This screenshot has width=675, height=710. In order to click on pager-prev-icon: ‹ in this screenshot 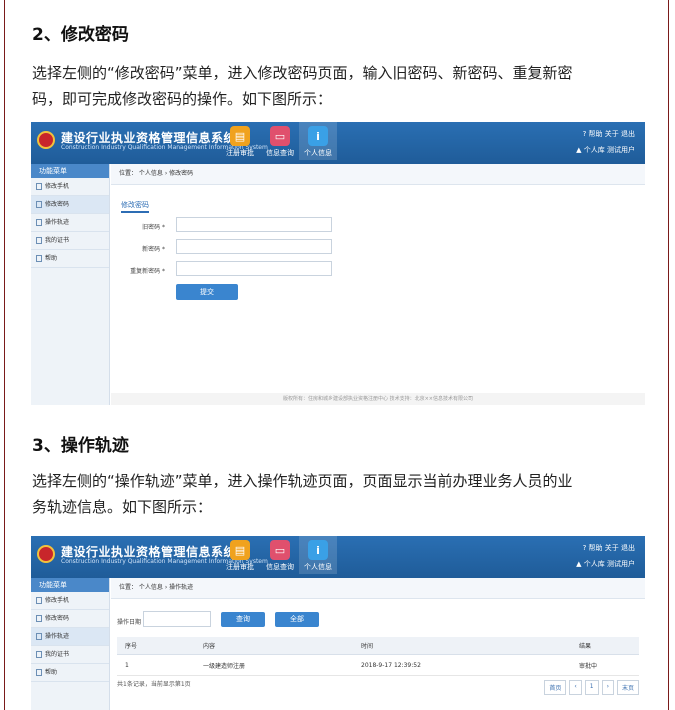, I will do `click(575, 687)`.